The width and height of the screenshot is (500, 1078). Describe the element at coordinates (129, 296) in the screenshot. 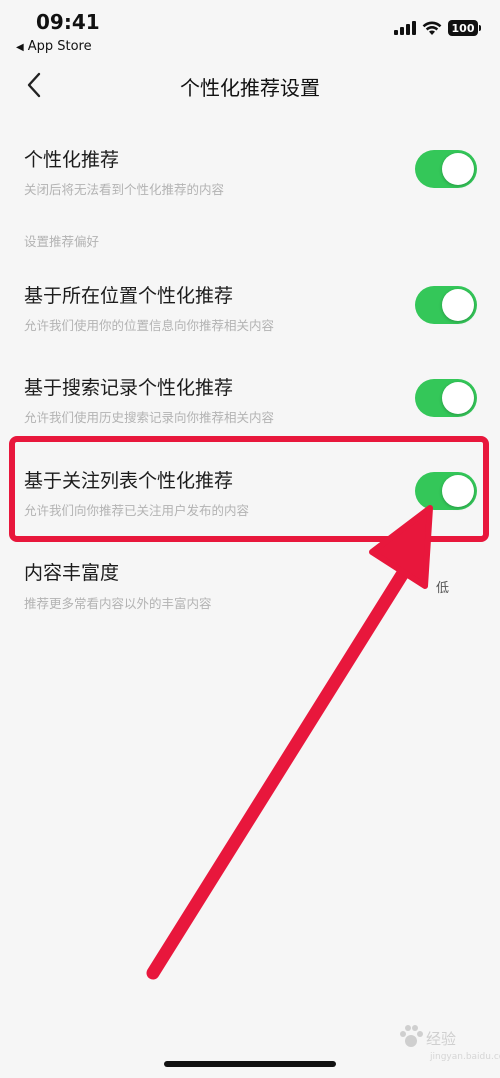

I see `setting-title: 基于所在位置个性化推荐` at that location.